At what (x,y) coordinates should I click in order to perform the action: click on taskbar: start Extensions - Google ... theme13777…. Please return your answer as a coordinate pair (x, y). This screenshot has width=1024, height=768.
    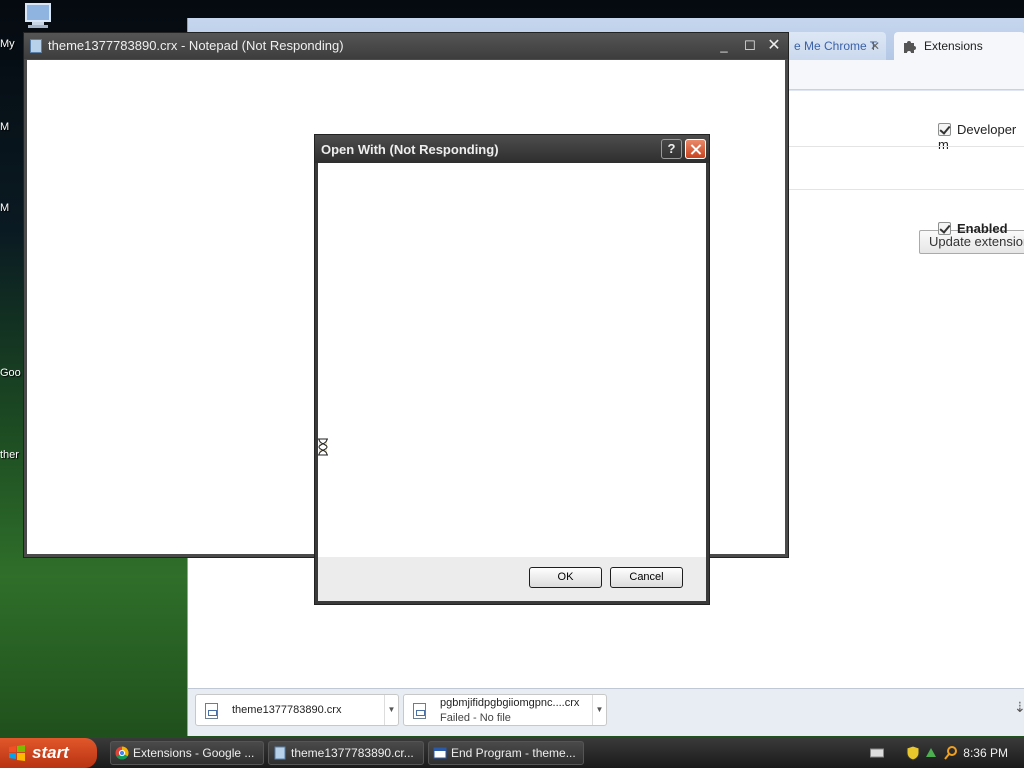
    Looking at the image, I should click on (512, 753).